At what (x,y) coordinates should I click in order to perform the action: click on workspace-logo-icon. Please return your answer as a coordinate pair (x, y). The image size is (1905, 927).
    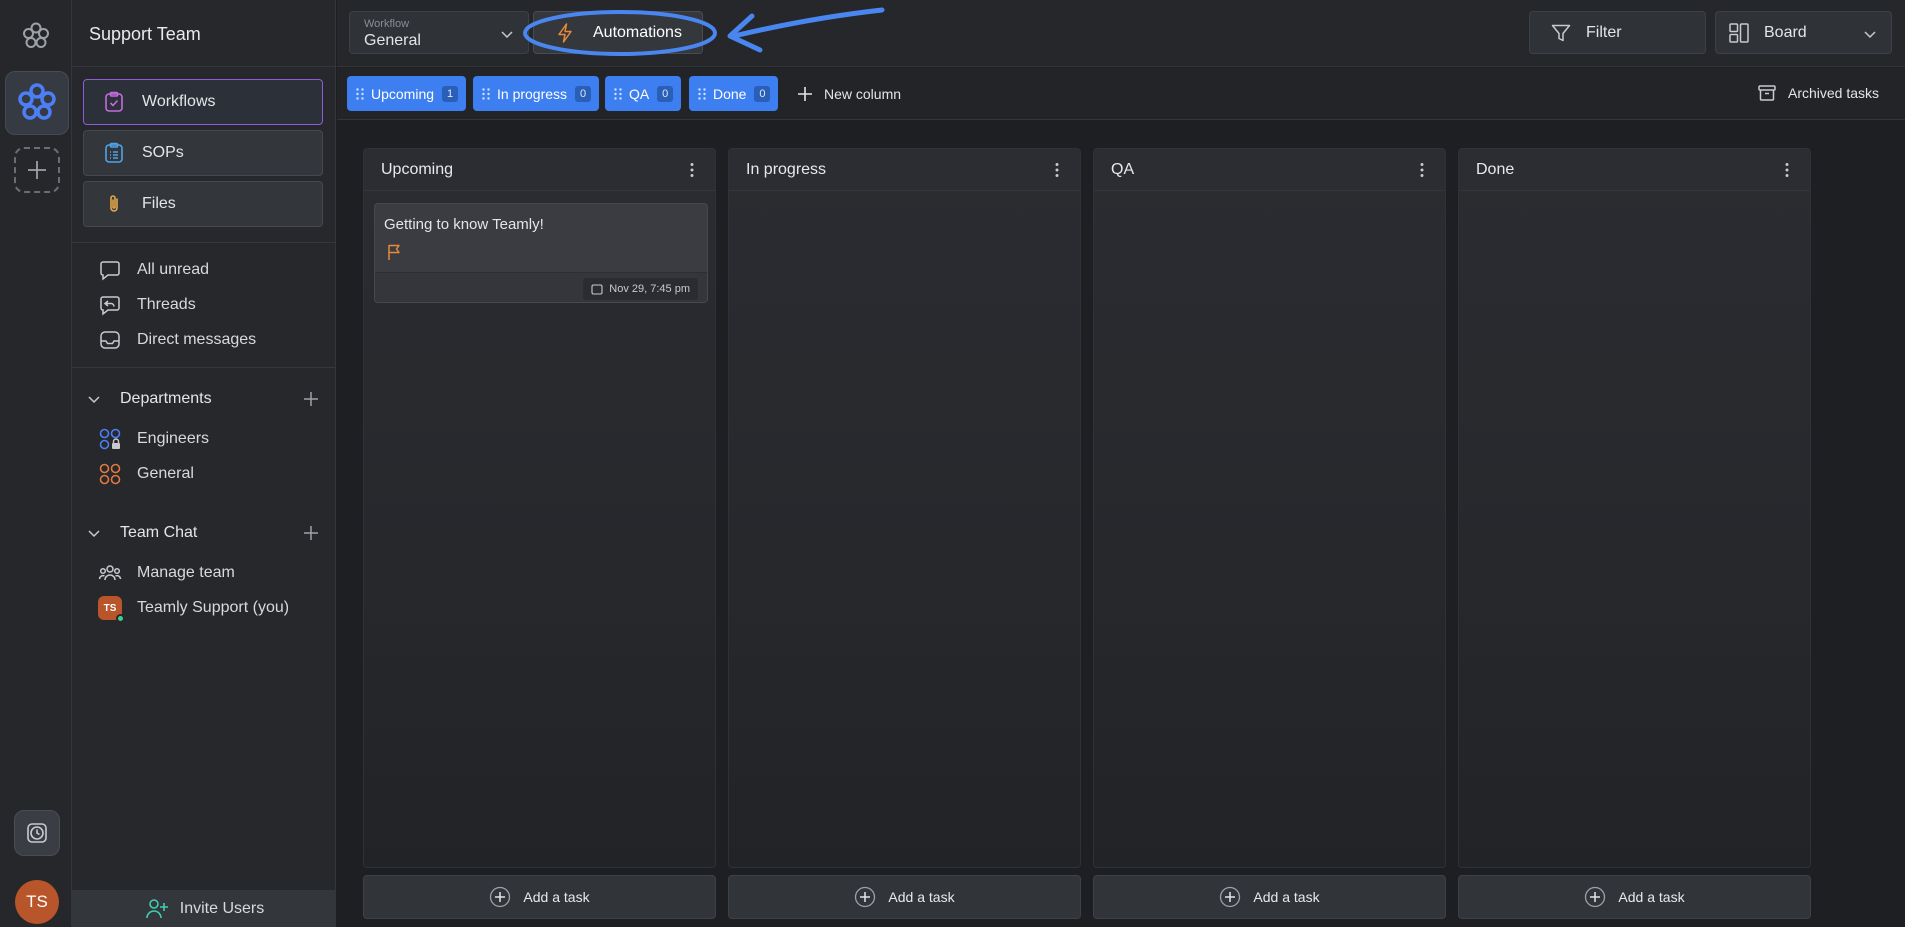
    Looking at the image, I should click on (37, 101).